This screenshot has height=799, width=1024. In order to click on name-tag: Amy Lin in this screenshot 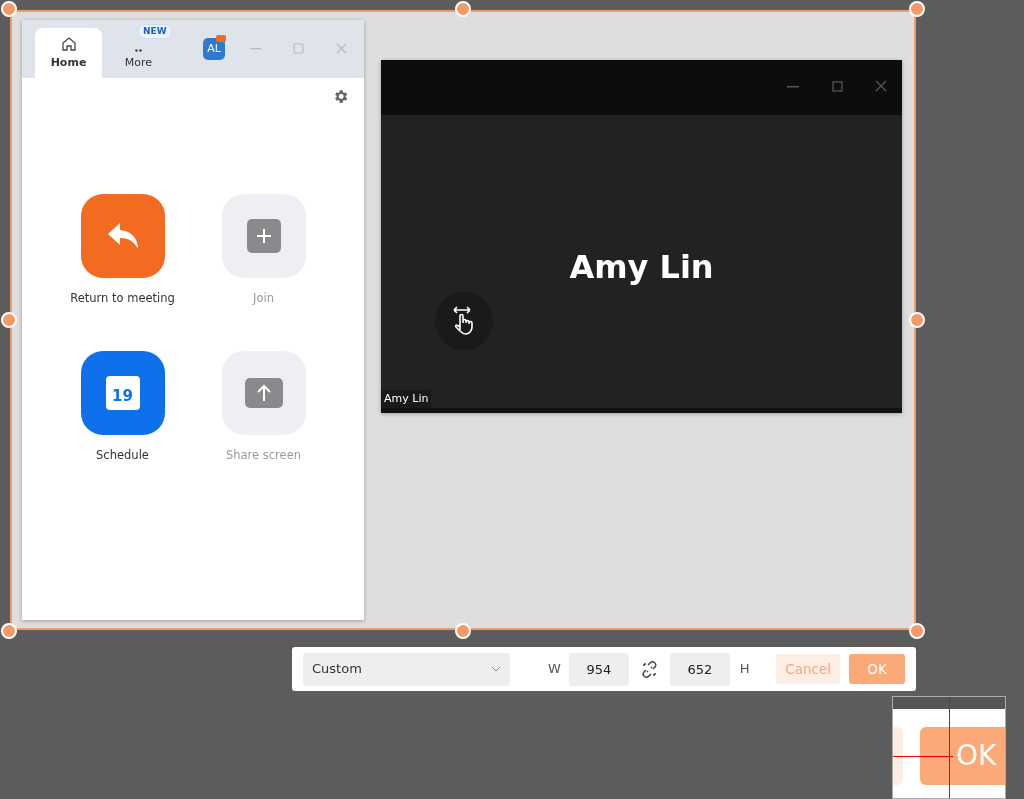, I will do `click(406, 398)`.